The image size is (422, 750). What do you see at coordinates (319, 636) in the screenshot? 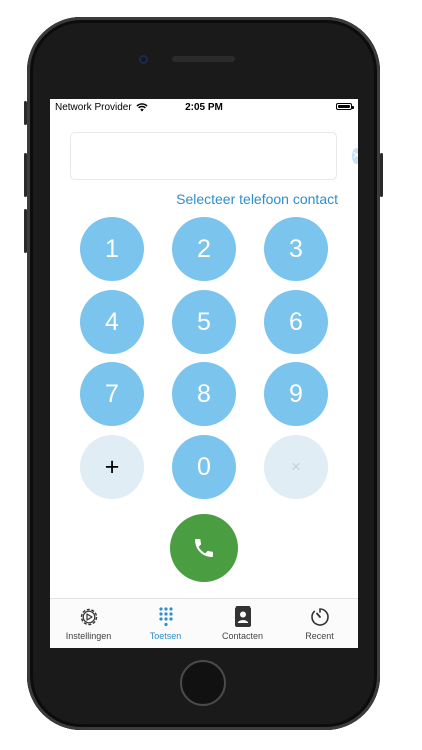
I see `tab-label: Recent` at bounding box center [319, 636].